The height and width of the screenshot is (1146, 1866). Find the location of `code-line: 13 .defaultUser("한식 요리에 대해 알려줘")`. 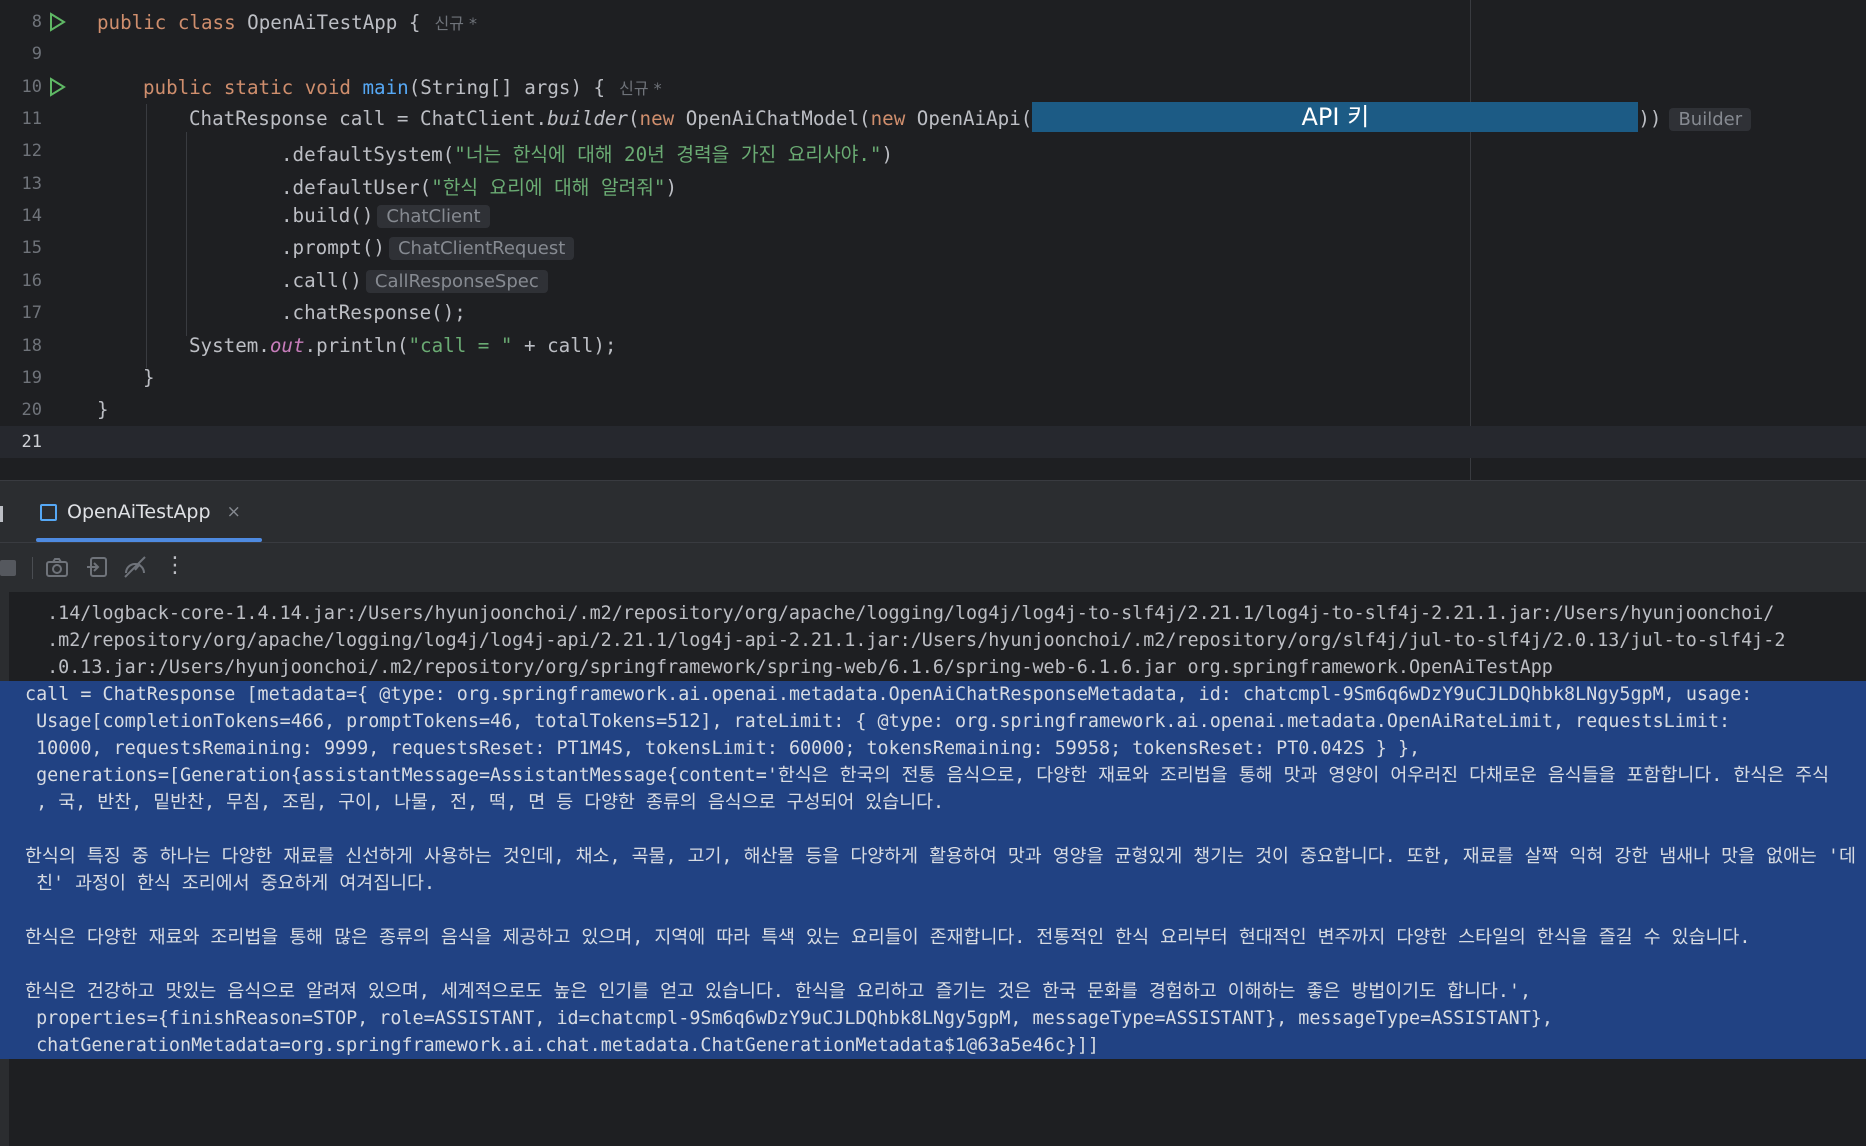

code-line: 13 .defaultUser("한식 요리에 대해 알려줘") is located at coordinates (933, 184).